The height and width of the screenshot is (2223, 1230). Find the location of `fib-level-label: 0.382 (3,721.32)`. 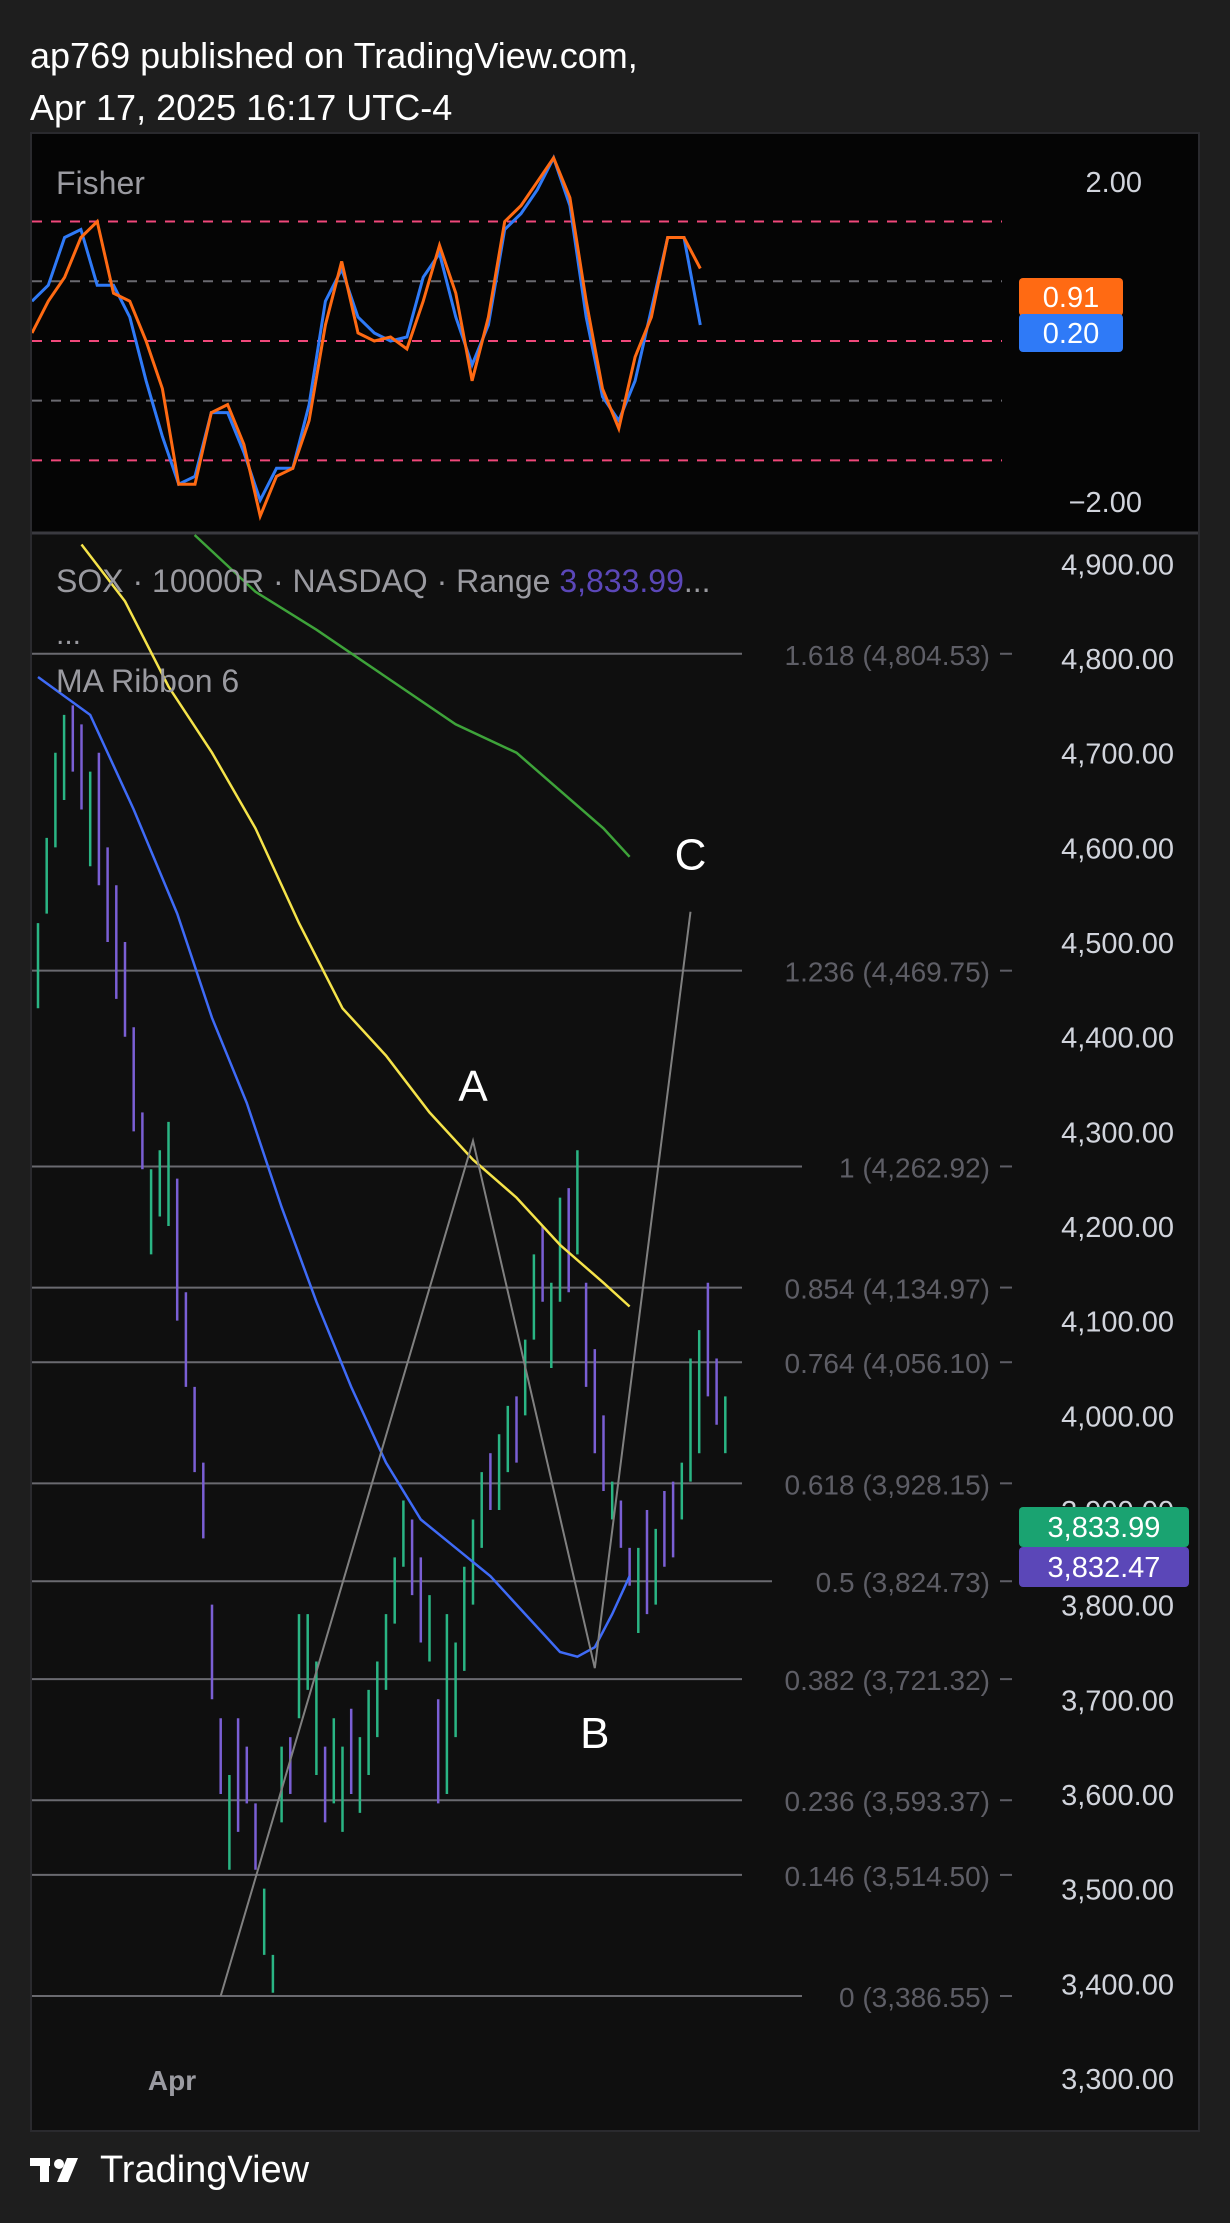

fib-level-label: 0.382 (3,721.32) is located at coordinates (888, 1680).